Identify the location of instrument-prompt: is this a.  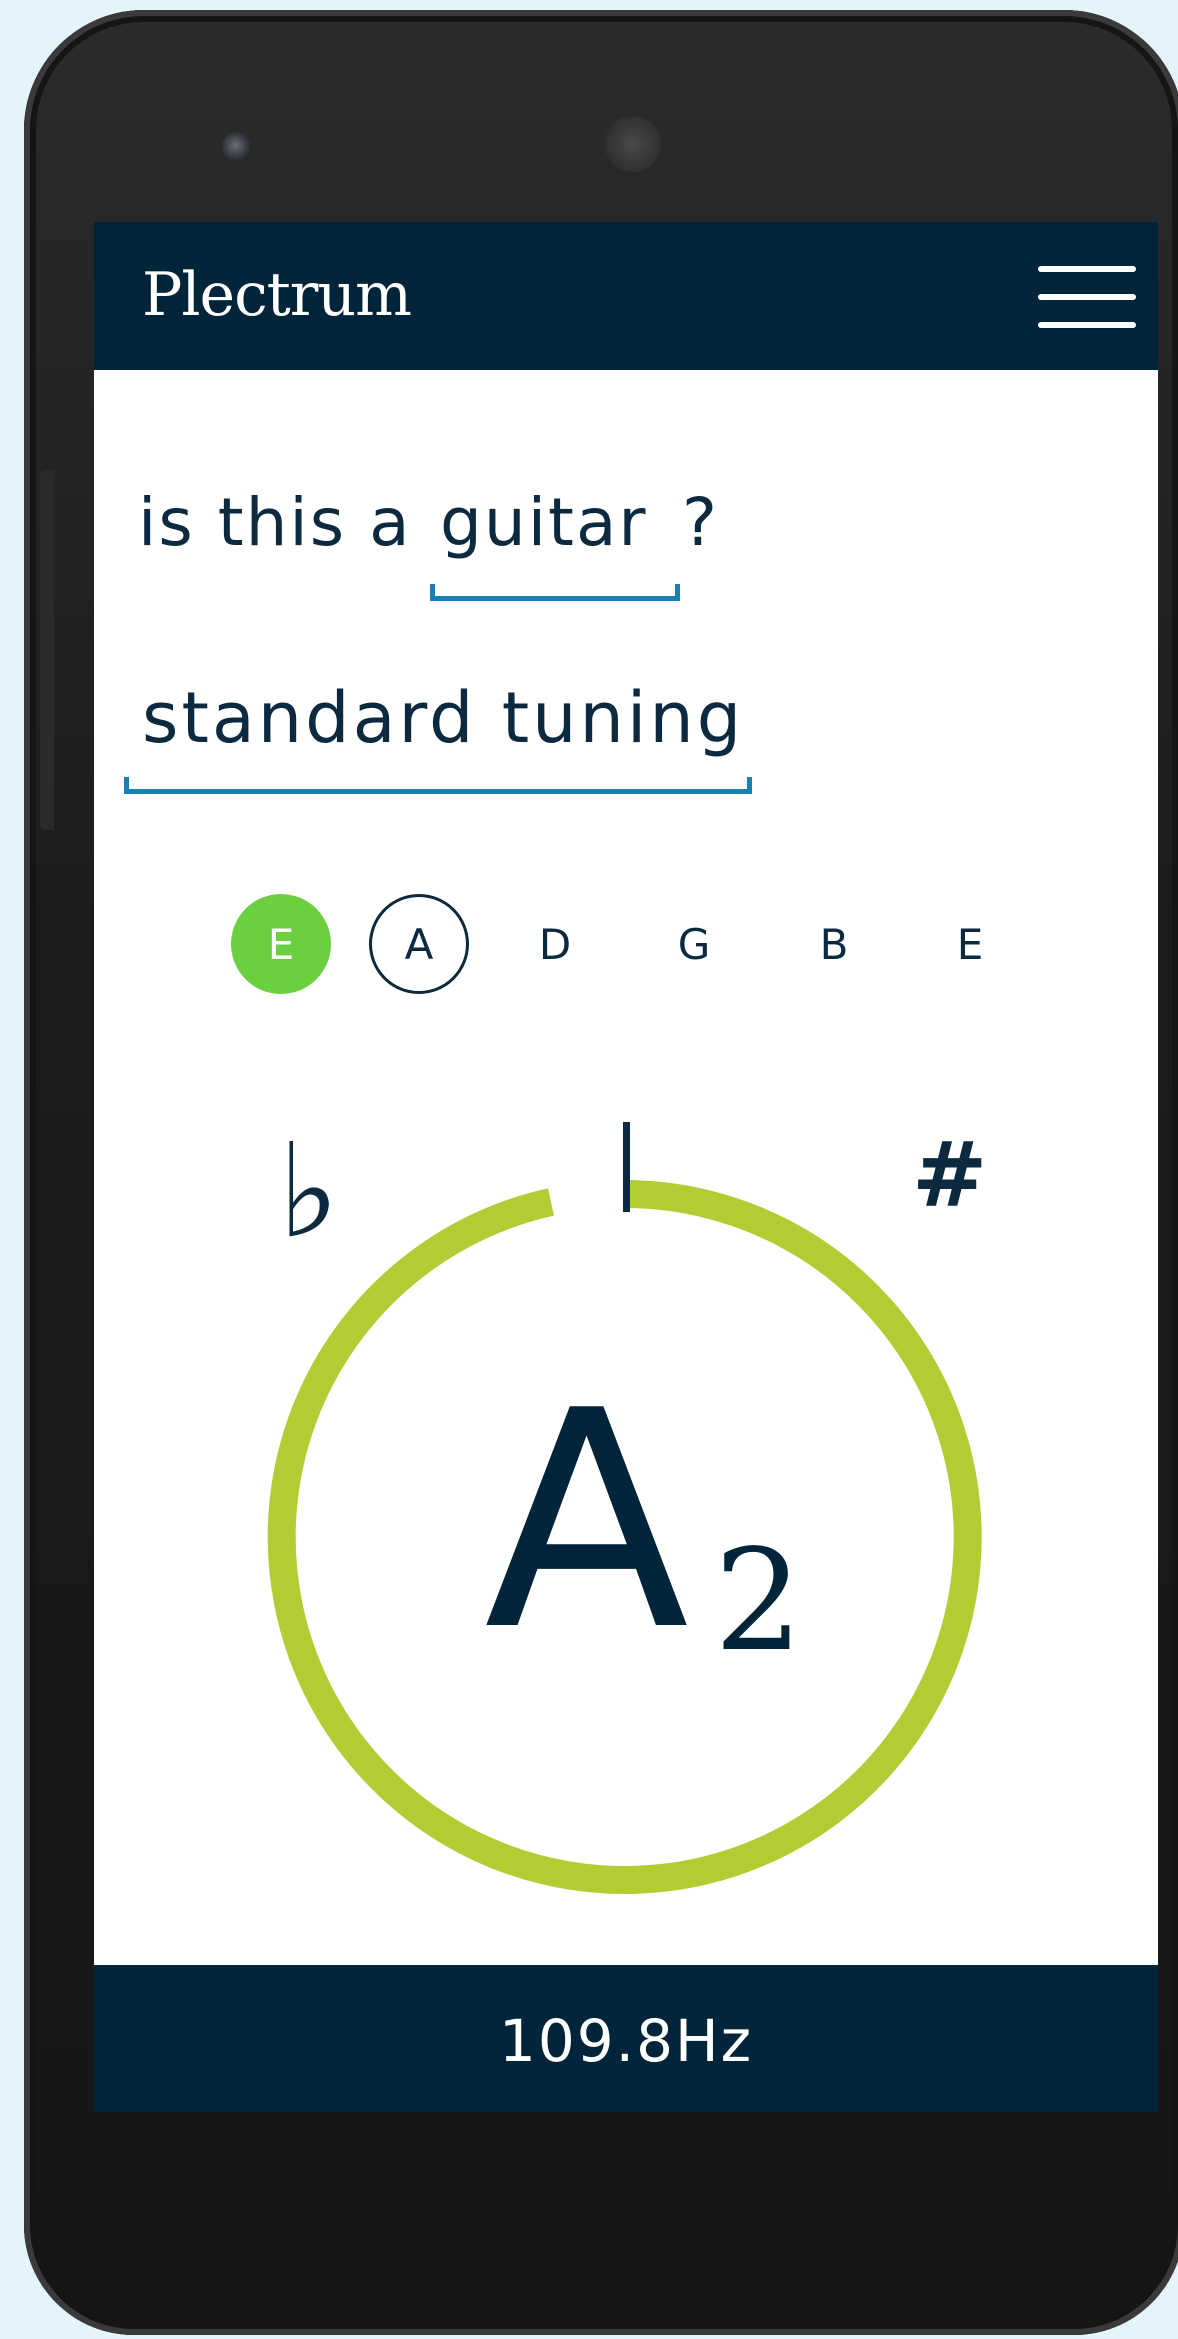
(275, 522).